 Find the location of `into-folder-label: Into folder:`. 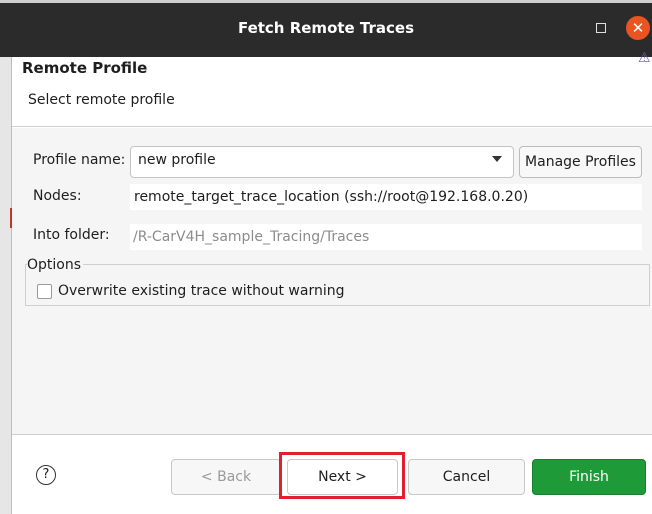

into-folder-label: Into folder: is located at coordinates (71, 235).